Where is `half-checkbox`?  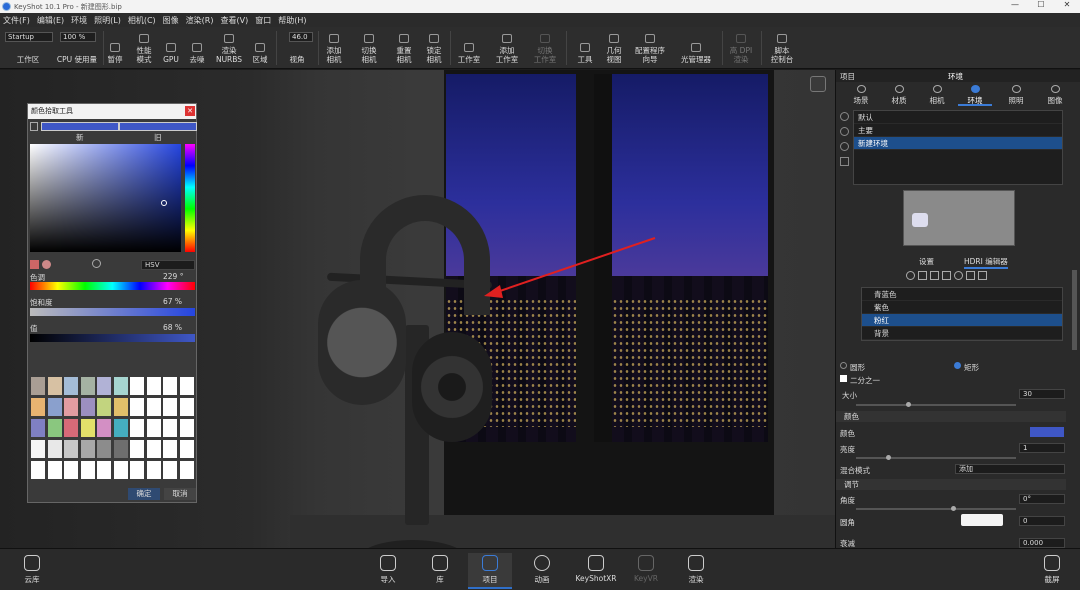
half-checkbox is located at coordinates (843, 378).